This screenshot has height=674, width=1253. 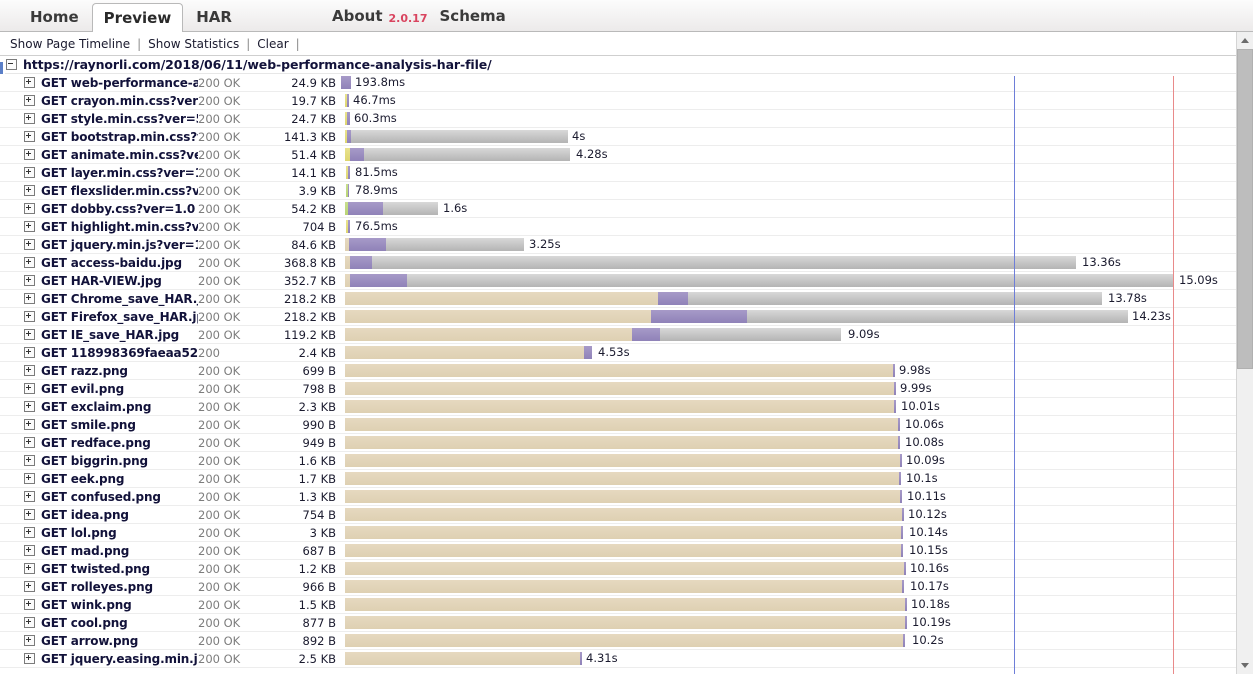 I want to click on table-row: GET rolleyes.png 200 OK 966 B 10.17s, so click(x=626, y=587).